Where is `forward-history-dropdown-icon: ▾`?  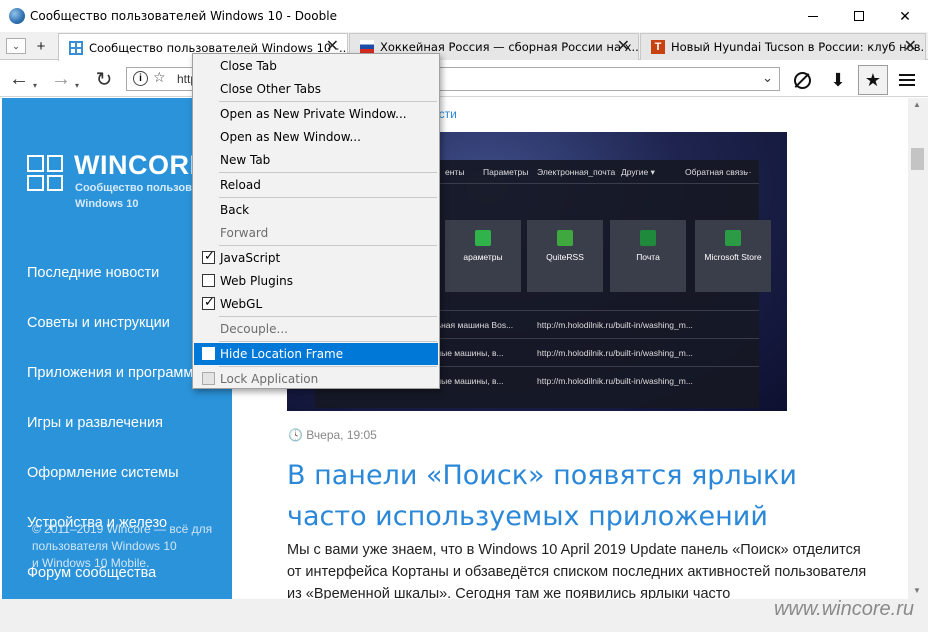
forward-history-dropdown-icon: ▾ is located at coordinates (77, 85).